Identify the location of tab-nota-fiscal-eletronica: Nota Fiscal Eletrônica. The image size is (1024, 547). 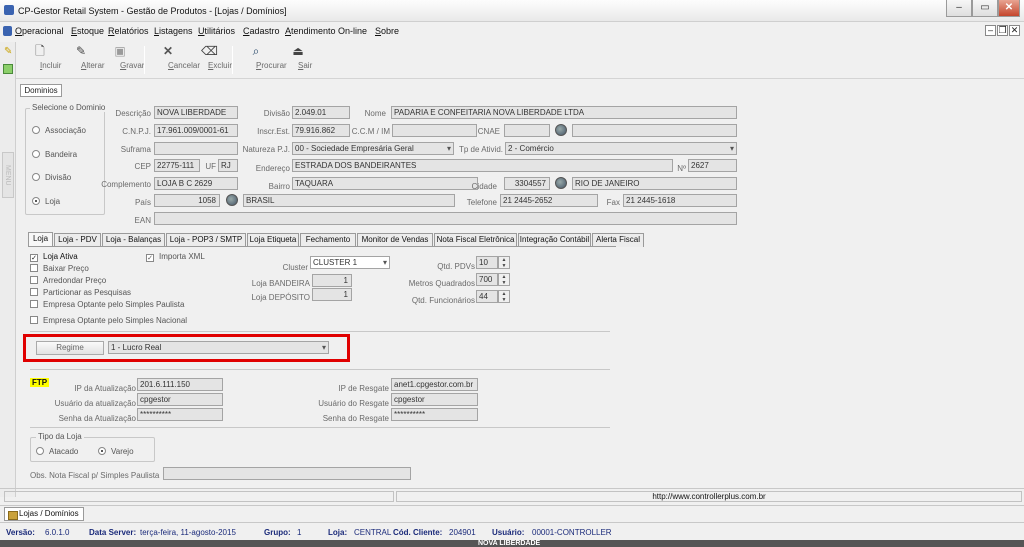
(475, 240).